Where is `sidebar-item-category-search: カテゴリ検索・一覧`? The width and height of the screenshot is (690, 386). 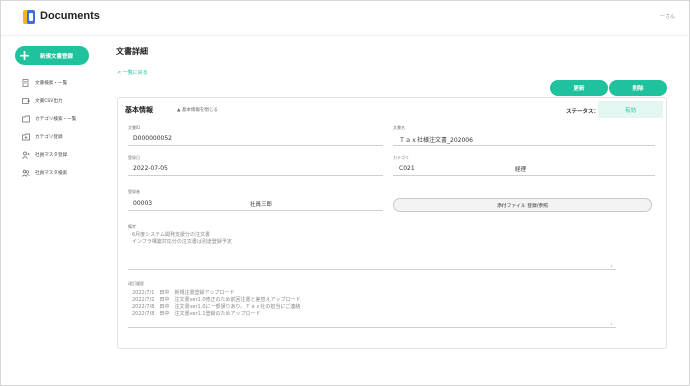
sidebar-item-category-search: カテゴリ検索・一覧 is located at coordinates (49, 119).